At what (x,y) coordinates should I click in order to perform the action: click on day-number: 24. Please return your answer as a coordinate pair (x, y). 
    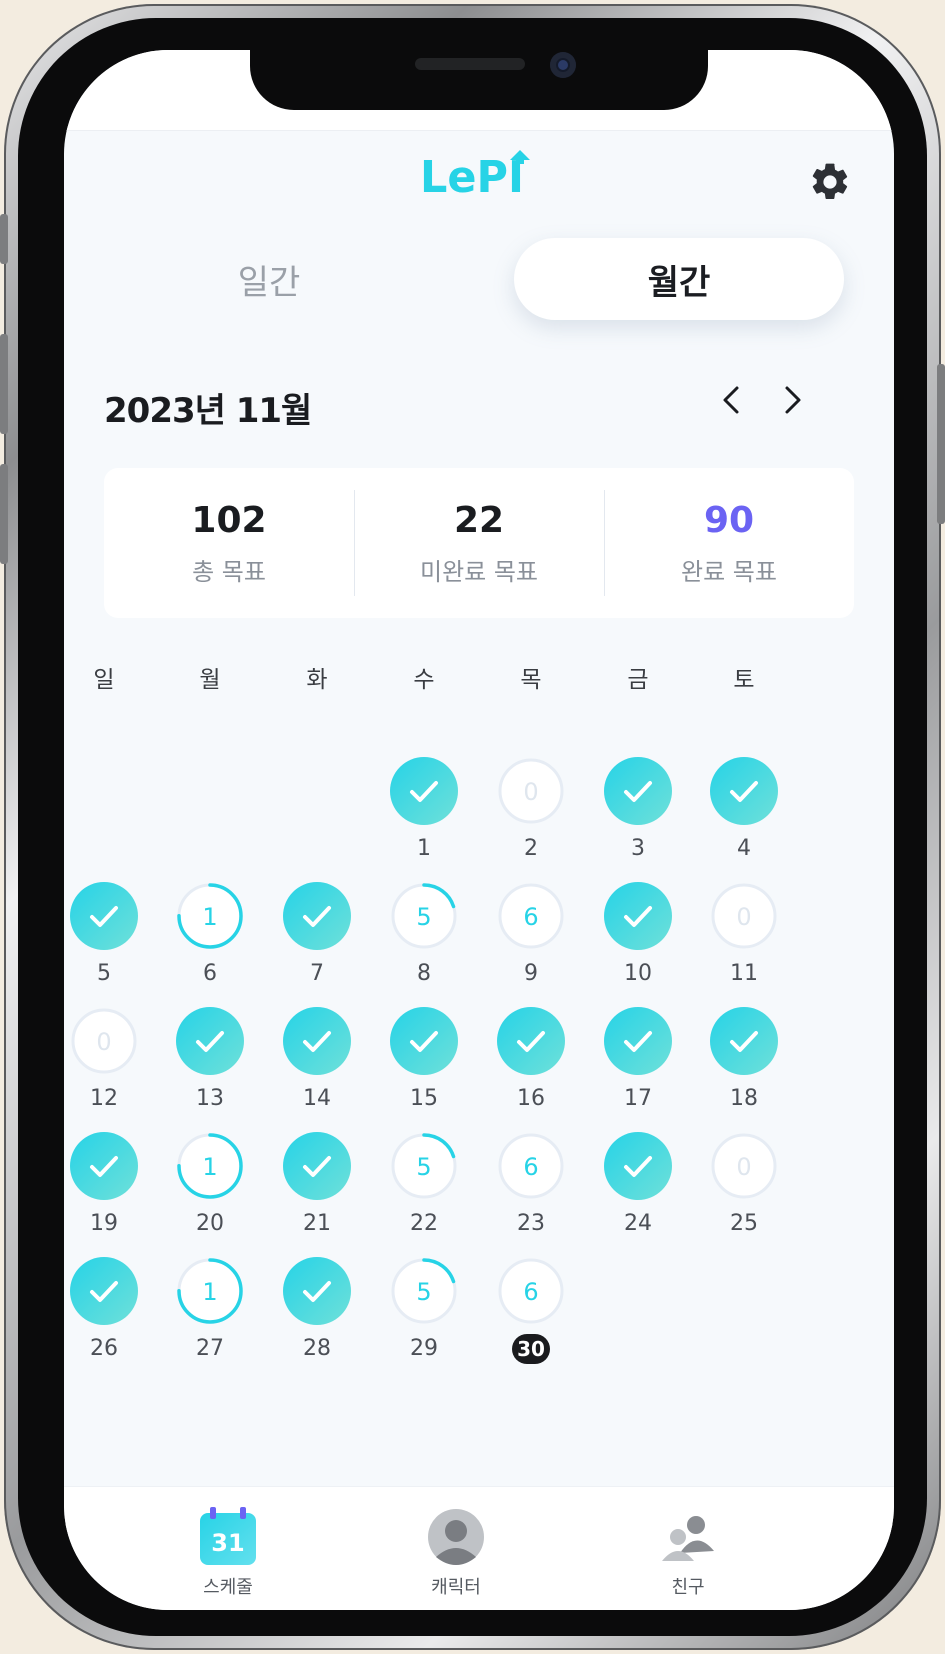
    Looking at the image, I should click on (638, 1223).